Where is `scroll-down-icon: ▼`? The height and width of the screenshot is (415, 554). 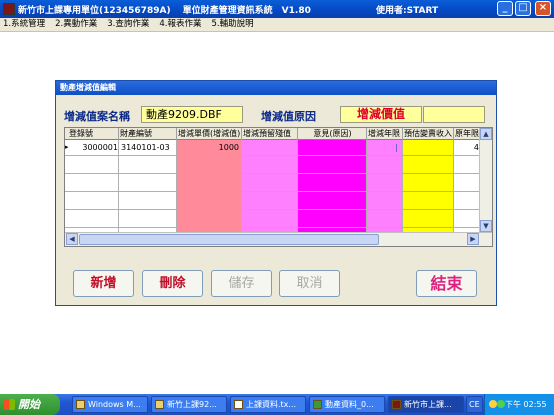
scroll-down-icon: ▼ is located at coordinates (486, 226).